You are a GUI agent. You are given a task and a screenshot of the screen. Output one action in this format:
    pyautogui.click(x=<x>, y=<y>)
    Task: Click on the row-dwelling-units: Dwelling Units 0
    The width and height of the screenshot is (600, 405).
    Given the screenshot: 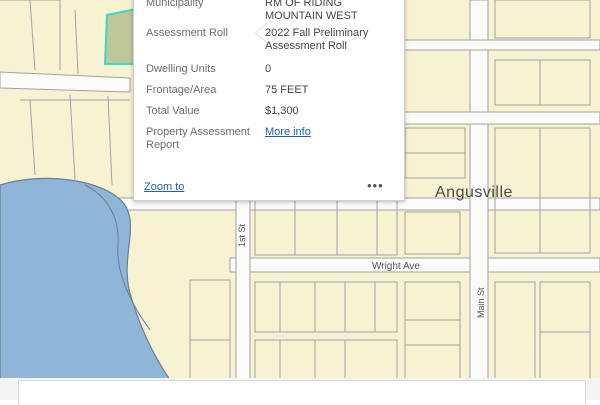 What is the action you would take?
    pyautogui.click(x=271, y=70)
    